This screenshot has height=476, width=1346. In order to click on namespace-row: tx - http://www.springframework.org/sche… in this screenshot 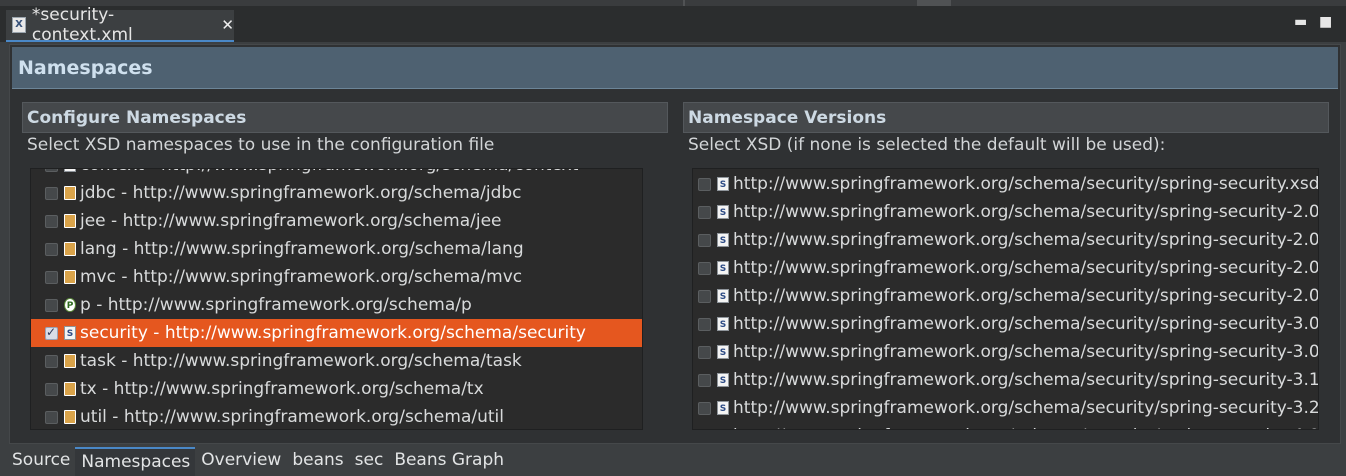, I will do `click(336, 389)`.